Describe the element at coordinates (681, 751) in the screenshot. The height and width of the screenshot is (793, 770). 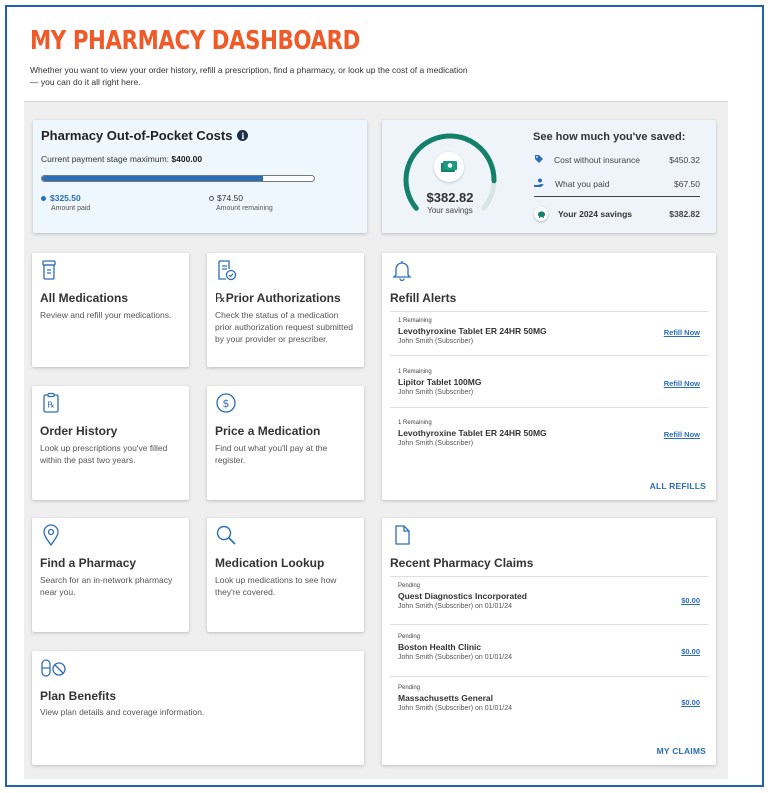
I see `my-claims-link: MY CLAIMS` at that location.